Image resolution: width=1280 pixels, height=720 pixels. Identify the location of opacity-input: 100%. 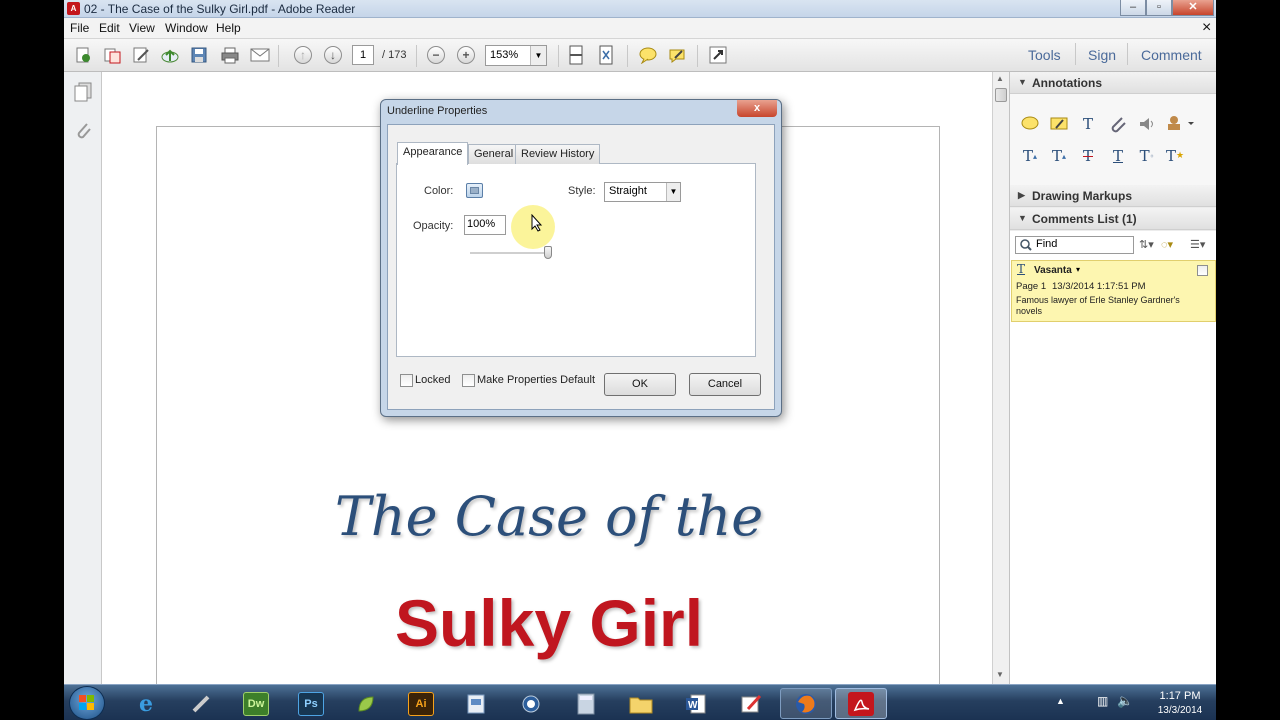
(485, 225).